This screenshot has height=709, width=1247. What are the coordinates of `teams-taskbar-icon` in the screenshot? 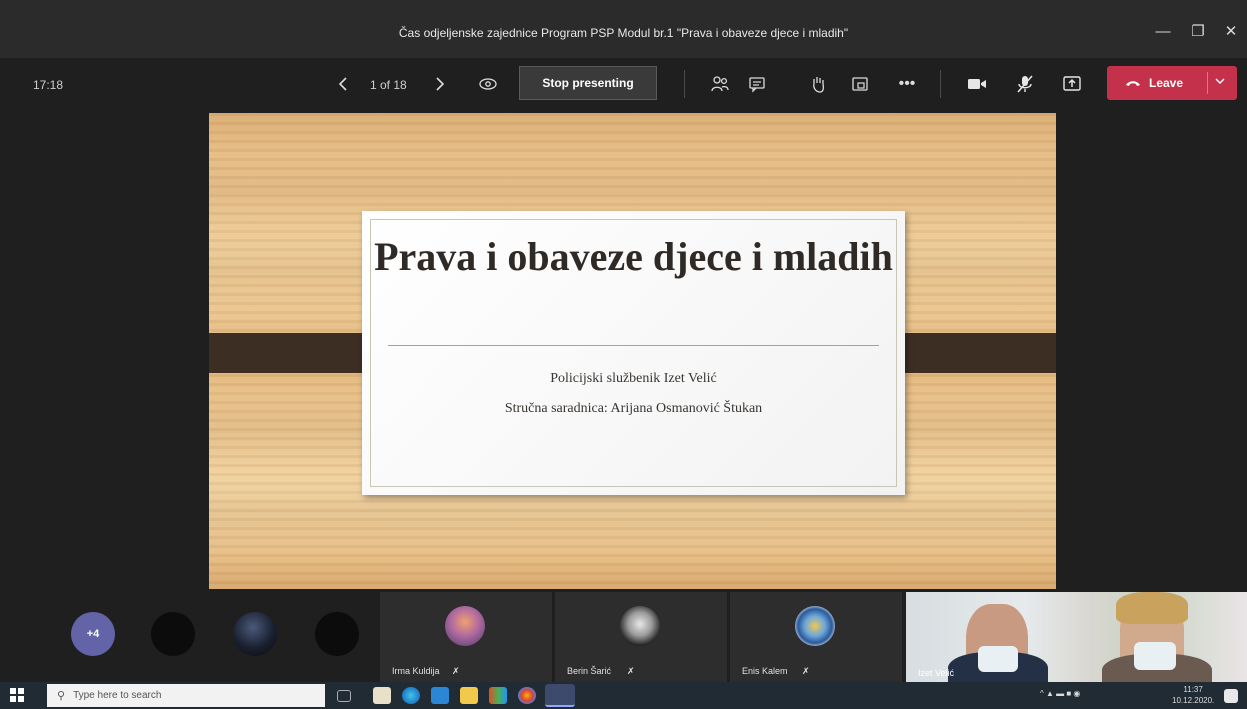 It's located at (560, 695).